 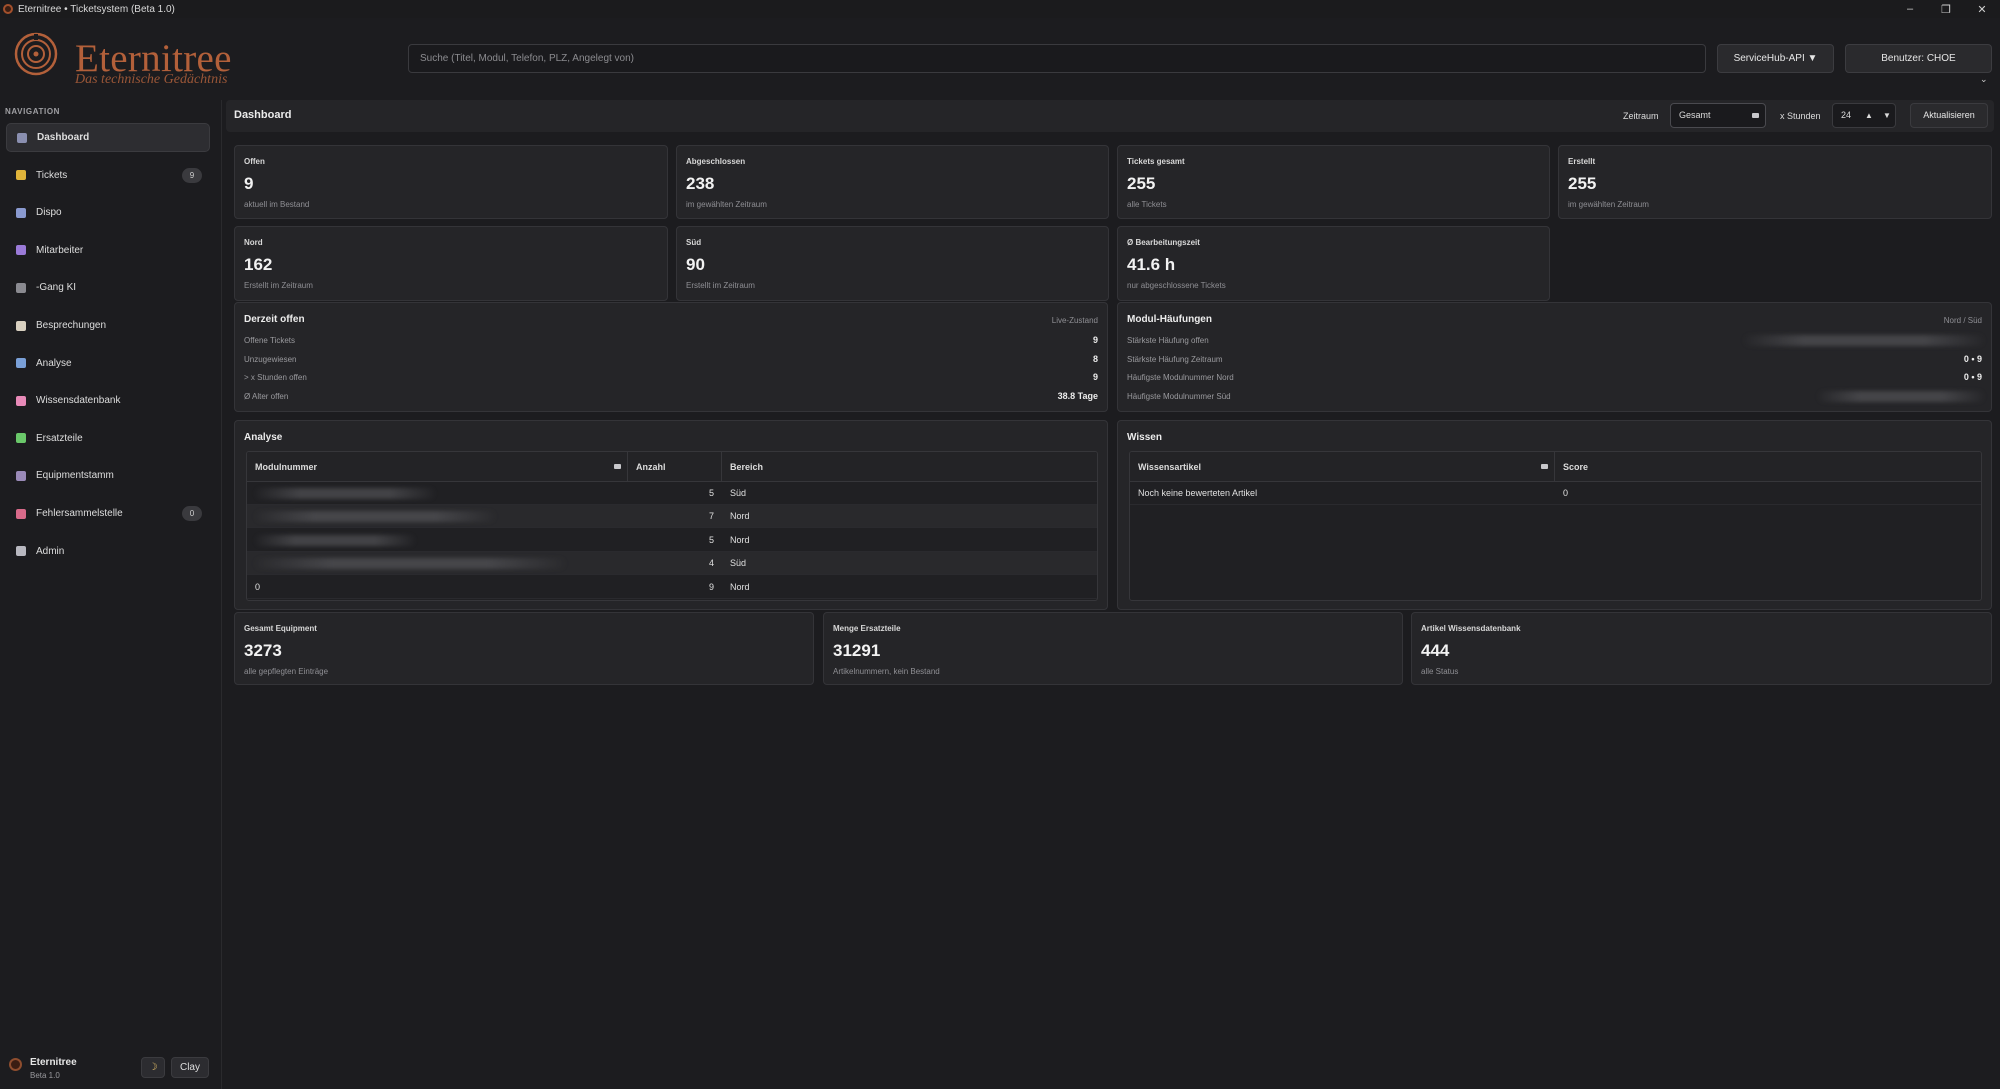 I want to click on kpi-value: 162, so click(x=258, y=264).